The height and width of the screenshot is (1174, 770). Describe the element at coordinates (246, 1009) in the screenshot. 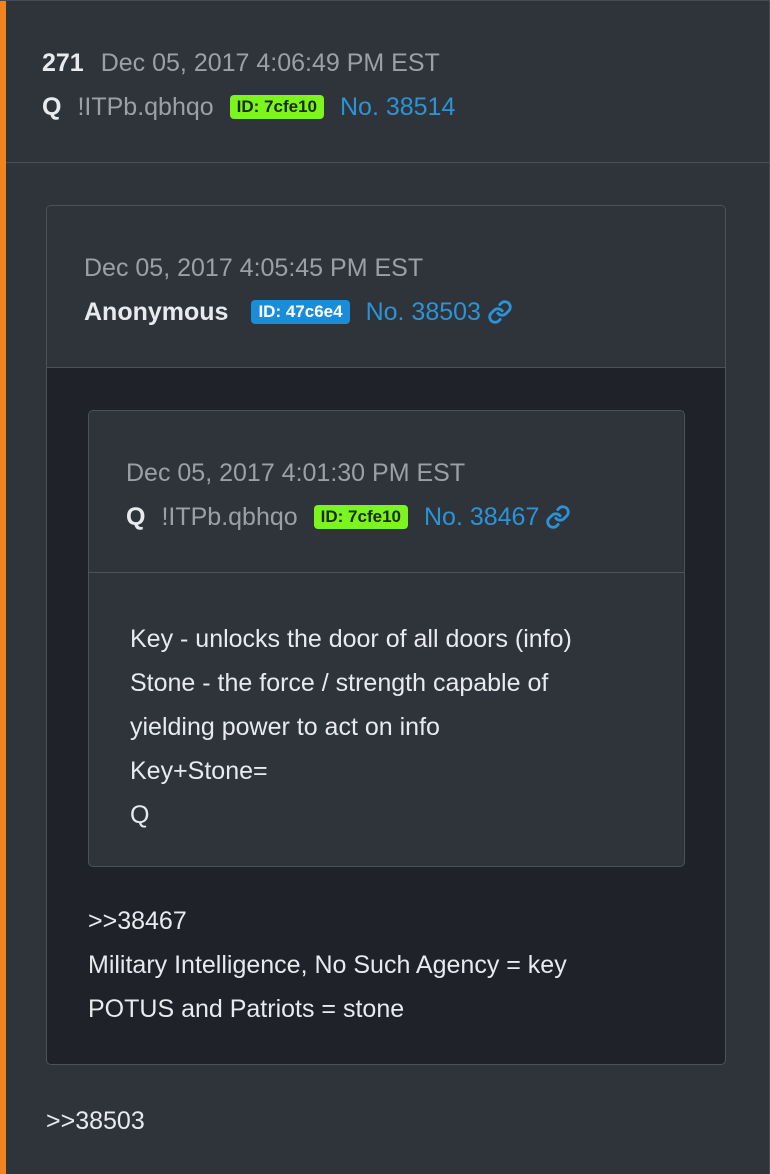

I see `body-line: POTUS and Patriots = stone` at that location.